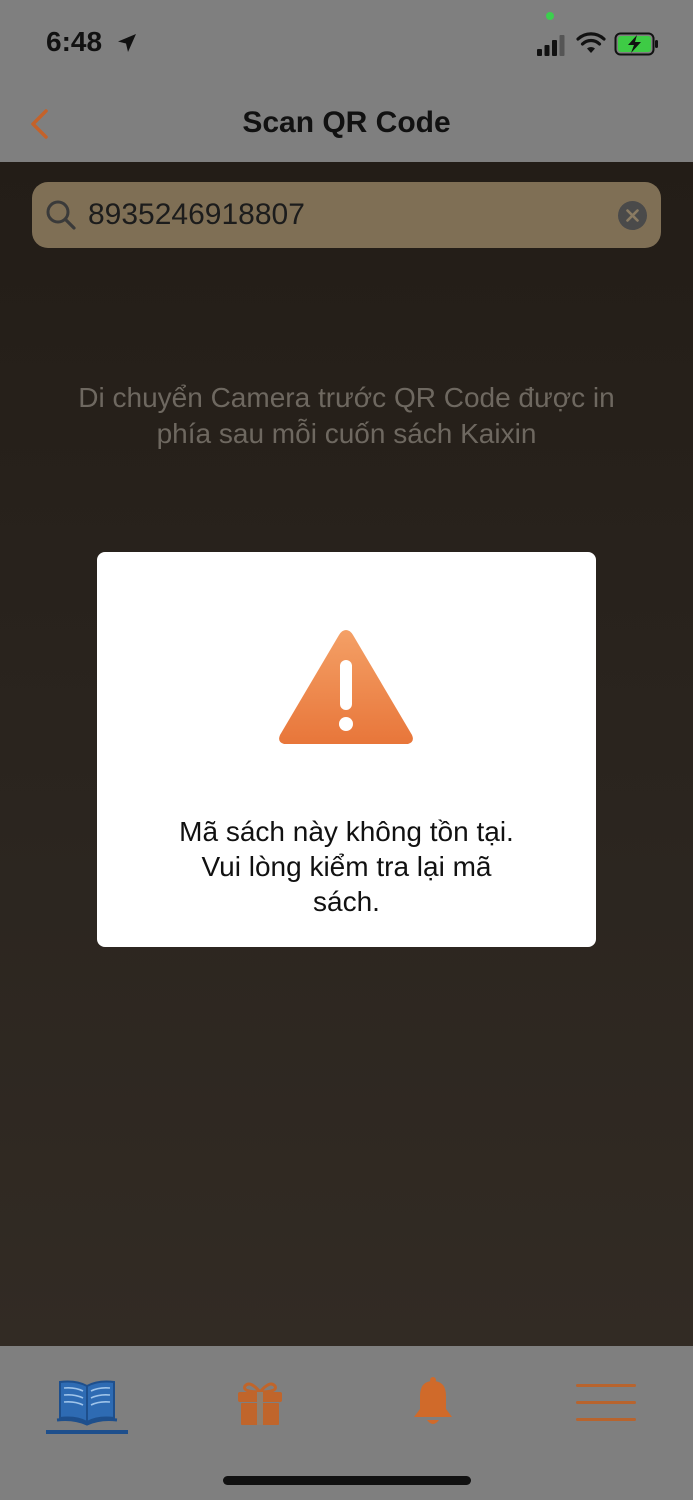 This screenshot has height=1500, width=693. I want to click on clear-search-icon, so click(632, 215).